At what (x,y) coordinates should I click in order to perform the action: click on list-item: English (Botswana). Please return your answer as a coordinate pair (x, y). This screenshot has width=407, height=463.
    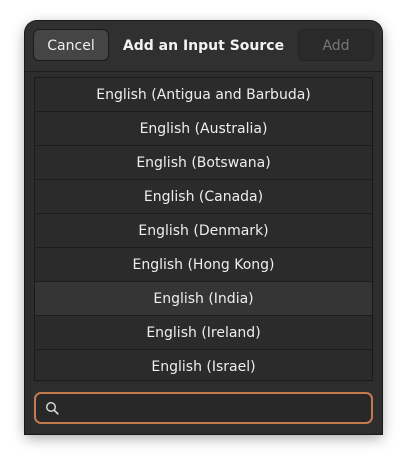
    Looking at the image, I should click on (203, 163).